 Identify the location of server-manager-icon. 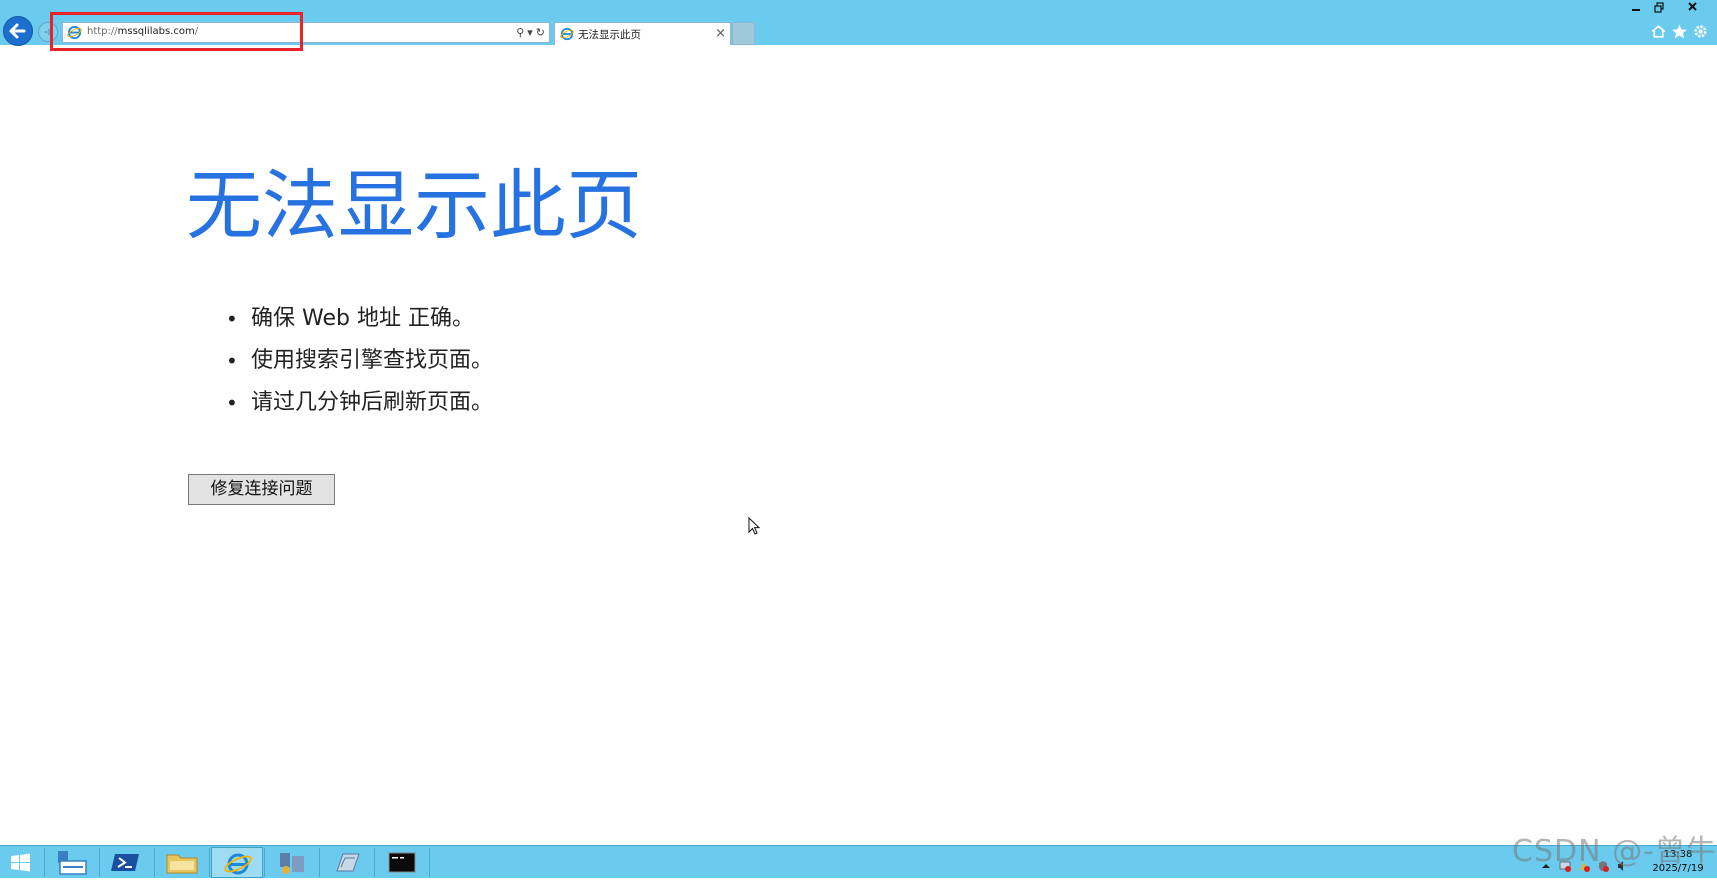
(72, 863).